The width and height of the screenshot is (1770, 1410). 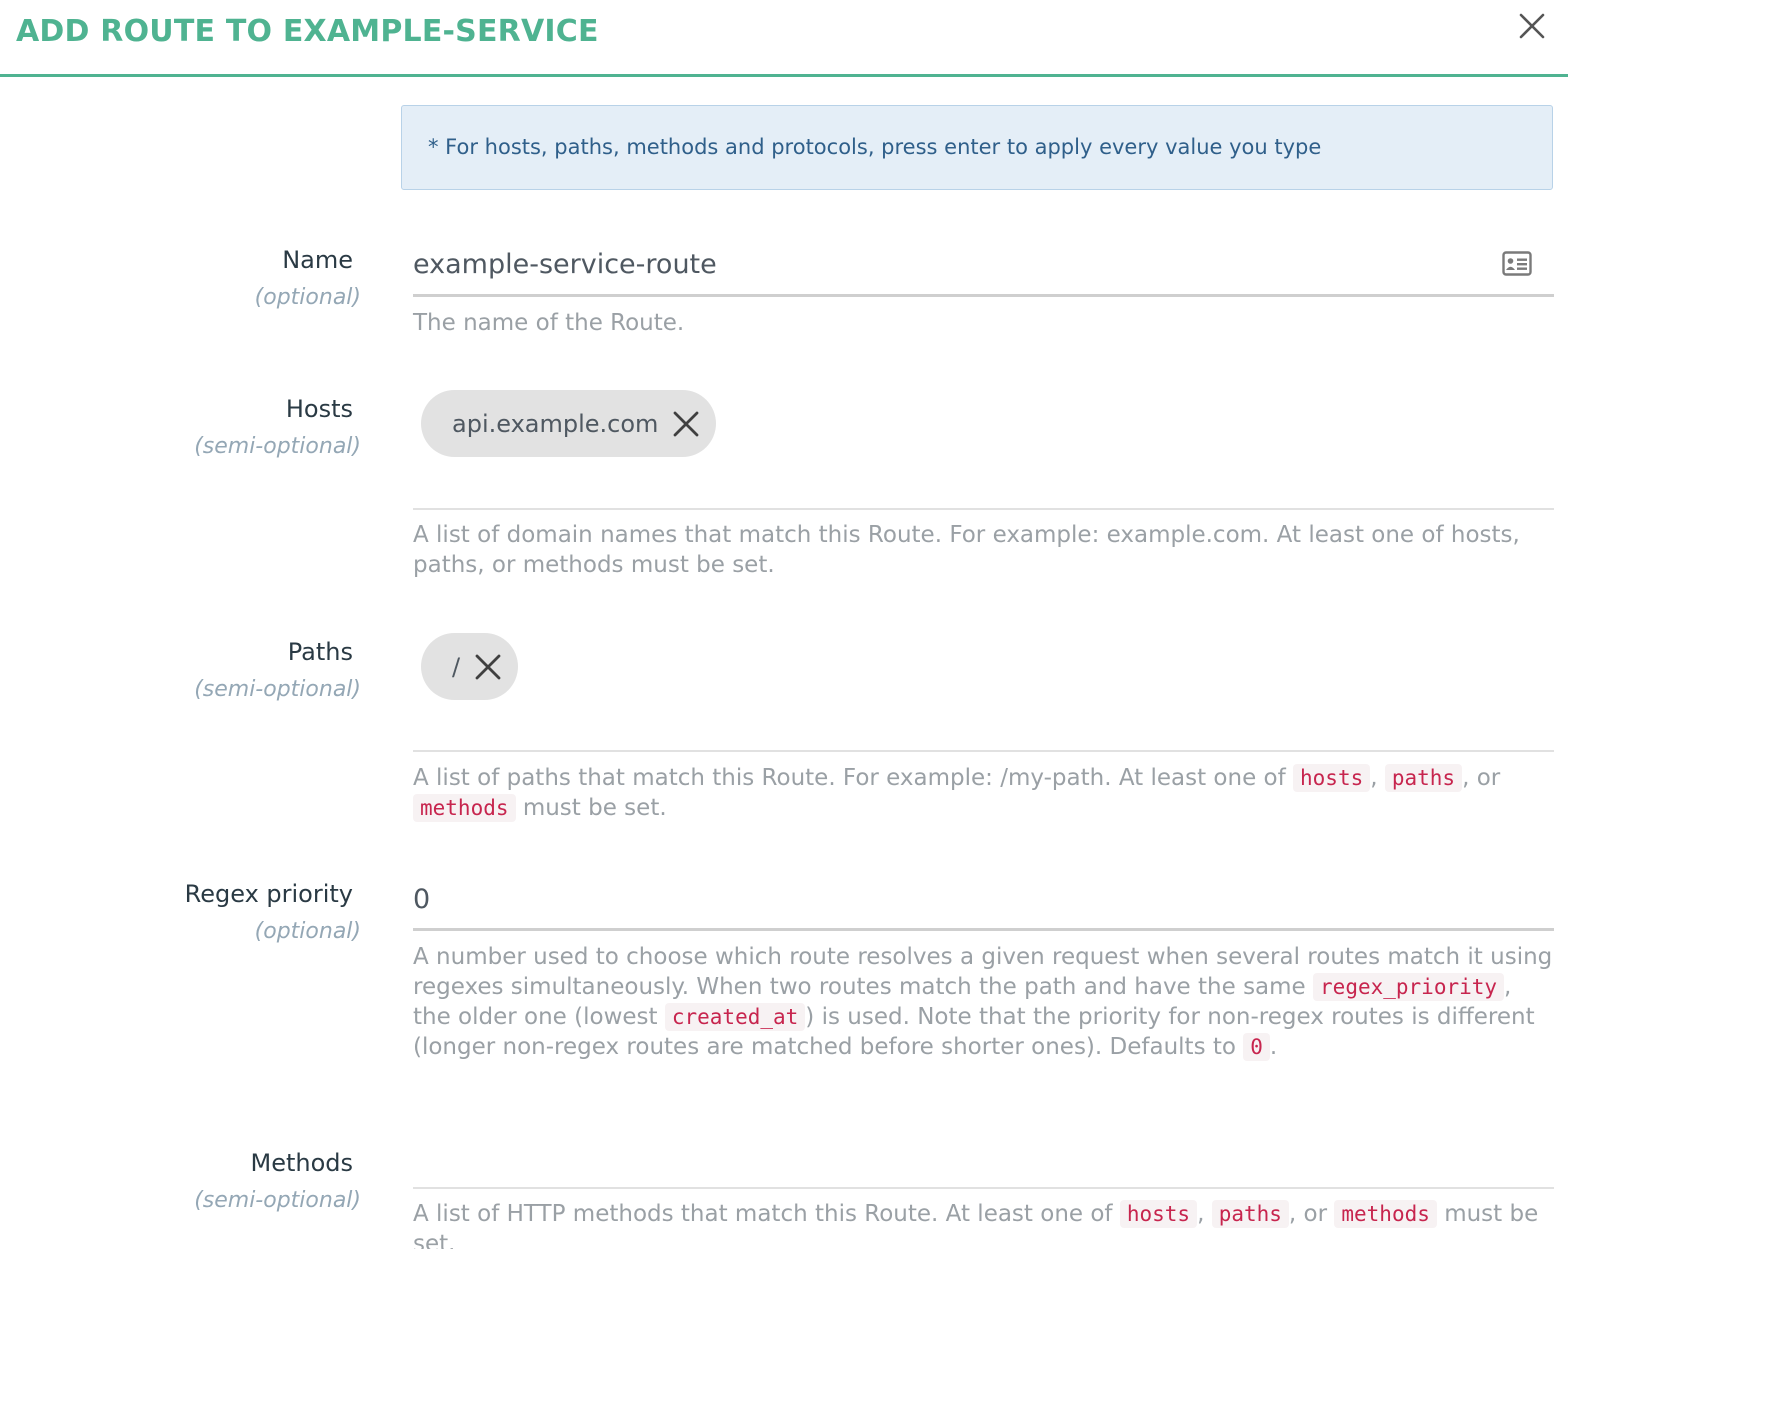 What do you see at coordinates (268, 894) in the screenshot?
I see `regex-priority-label: Regex priority` at bounding box center [268, 894].